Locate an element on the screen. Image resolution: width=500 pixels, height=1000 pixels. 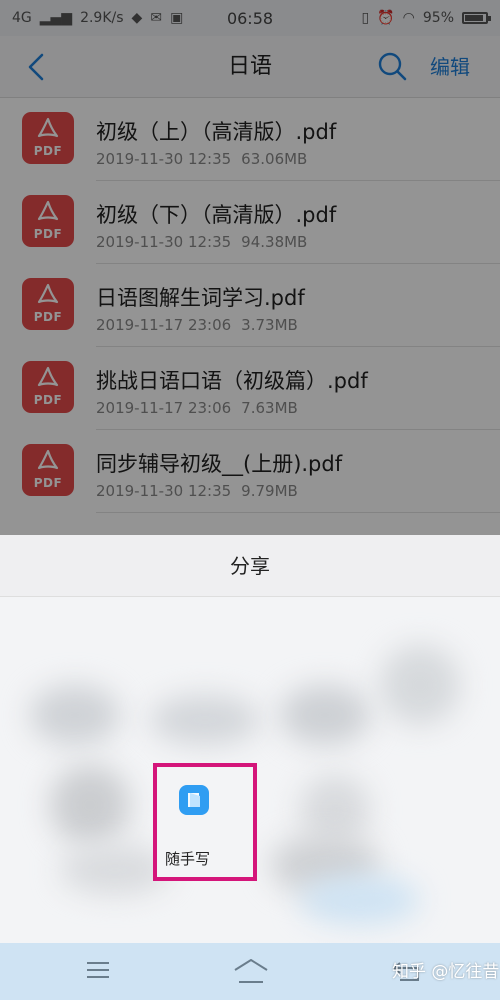
share-sheet-title: 分享 is located at coordinates (250, 566).